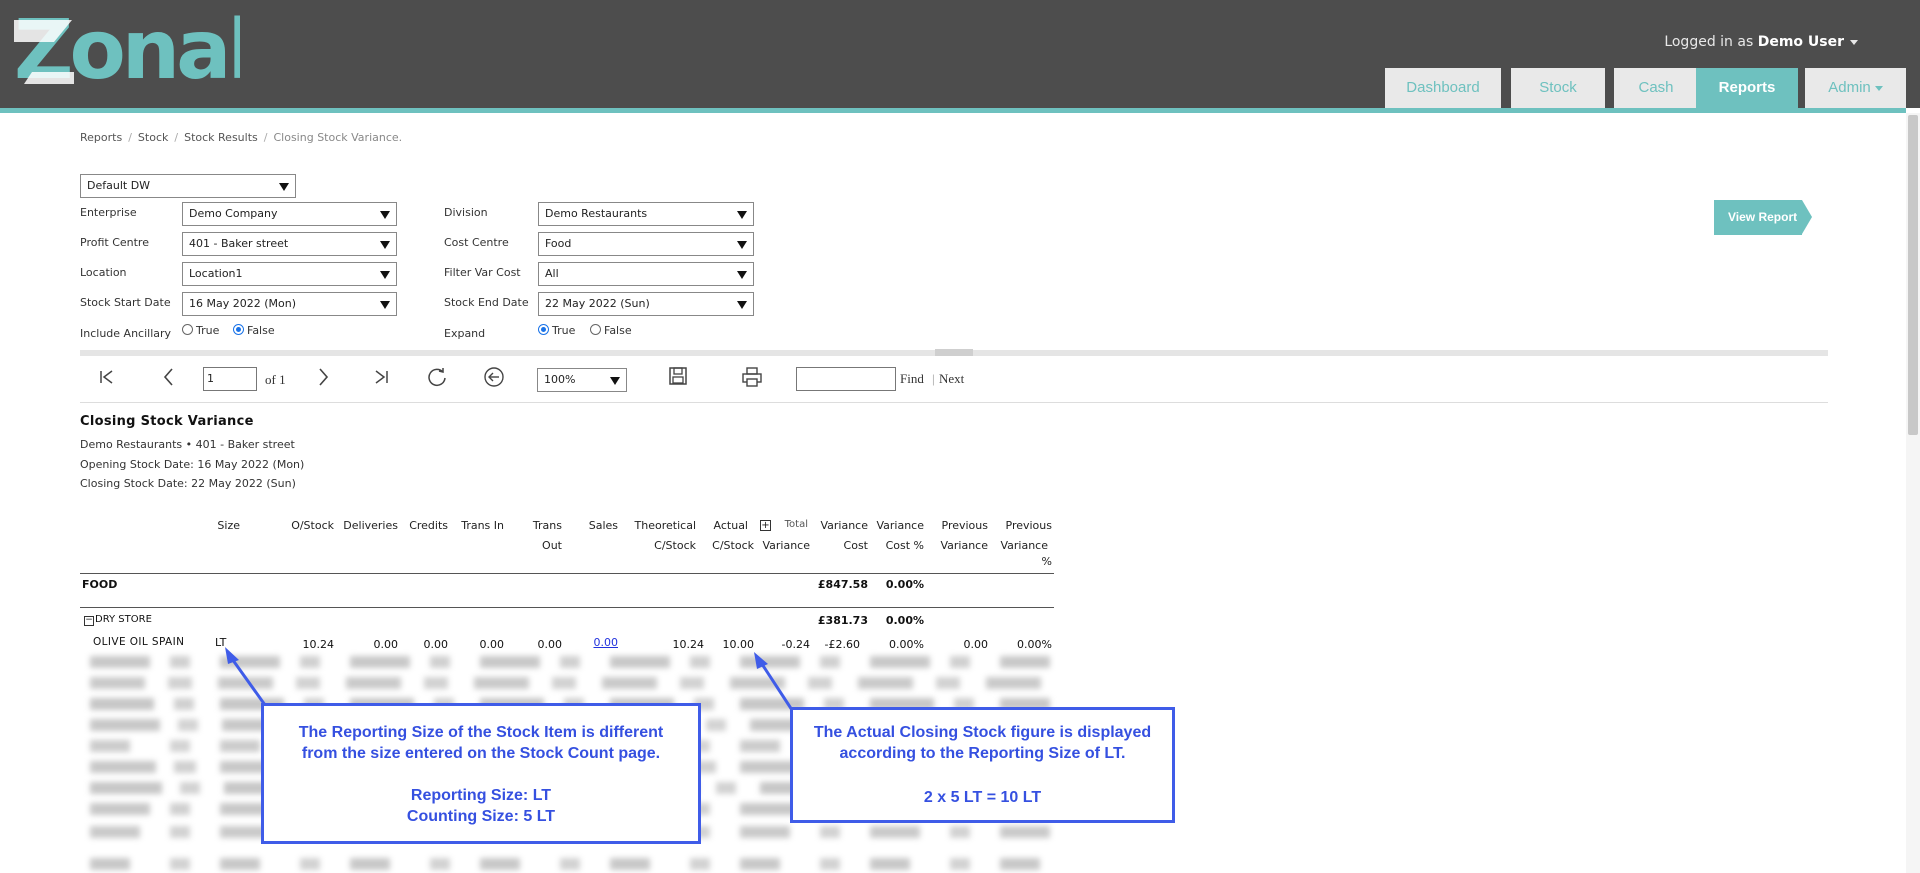 The width and height of the screenshot is (1920, 873). I want to click on col-theoretical-2: C/Stock, so click(675, 545).